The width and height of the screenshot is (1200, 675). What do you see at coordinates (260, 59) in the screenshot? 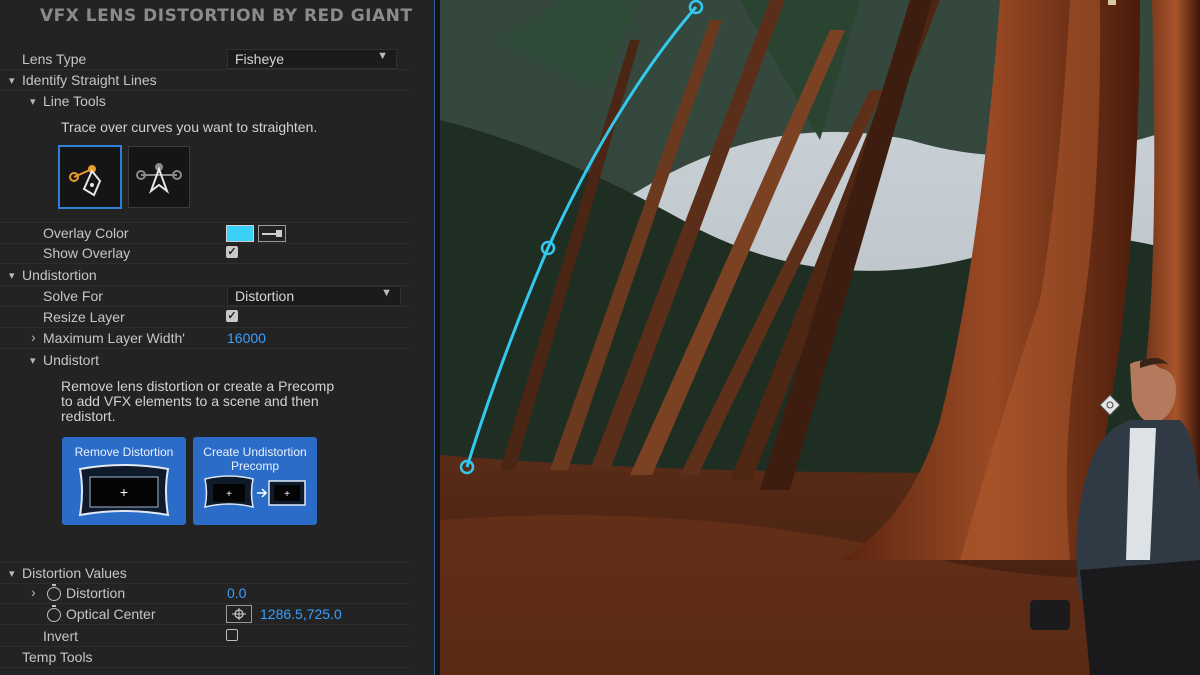
I see `lens-type-value: Fisheye` at bounding box center [260, 59].